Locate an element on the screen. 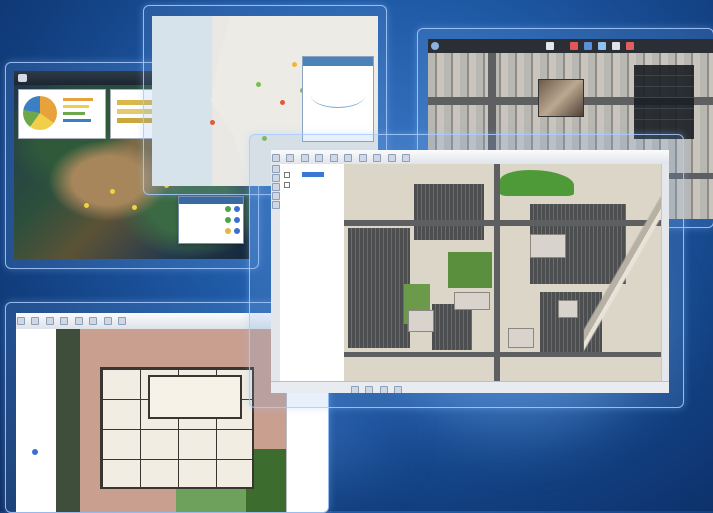  popup-title is located at coordinates (304, 68).